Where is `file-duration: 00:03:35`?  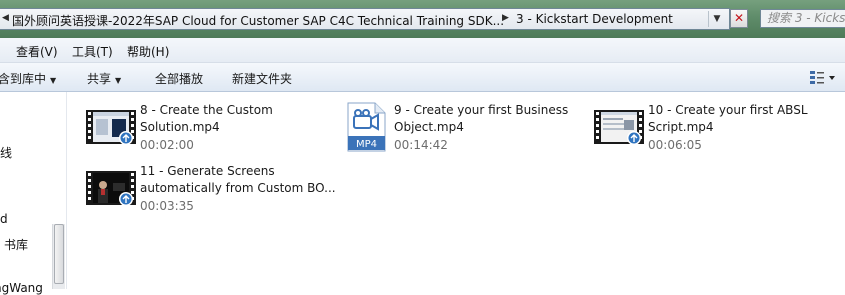 file-duration: 00:03:35 is located at coordinates (167, 206).